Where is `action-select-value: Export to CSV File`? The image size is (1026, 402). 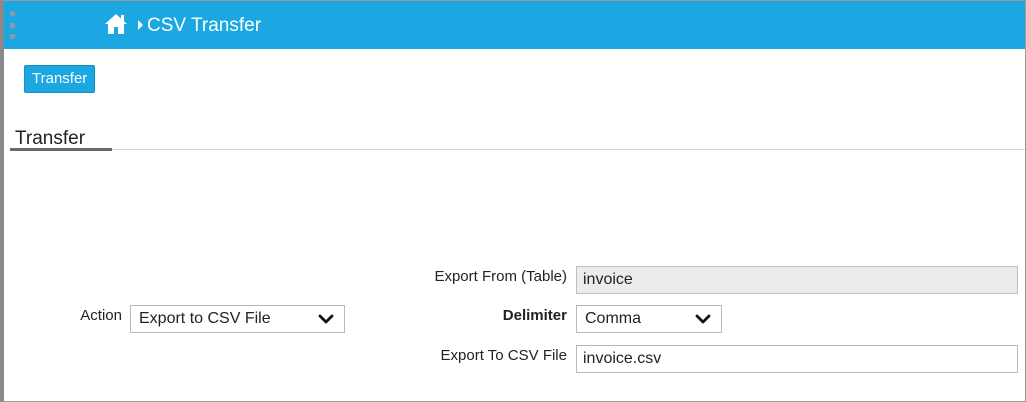 action-select-value: Export to CSV File is located at coordinates (205, 318).